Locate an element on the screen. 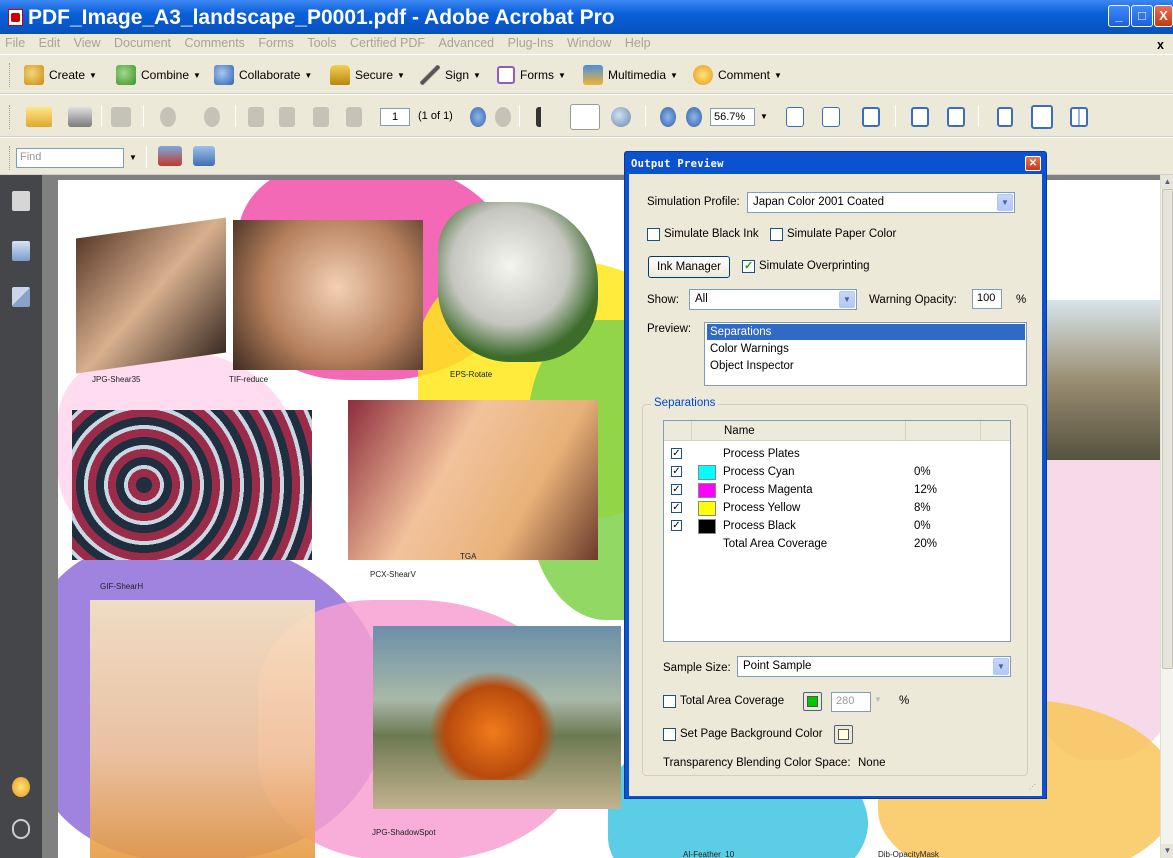 This screenshot has height=858, width=1173. set-page-background-label: Set Page Background Color is located at coordinates (751, 734).